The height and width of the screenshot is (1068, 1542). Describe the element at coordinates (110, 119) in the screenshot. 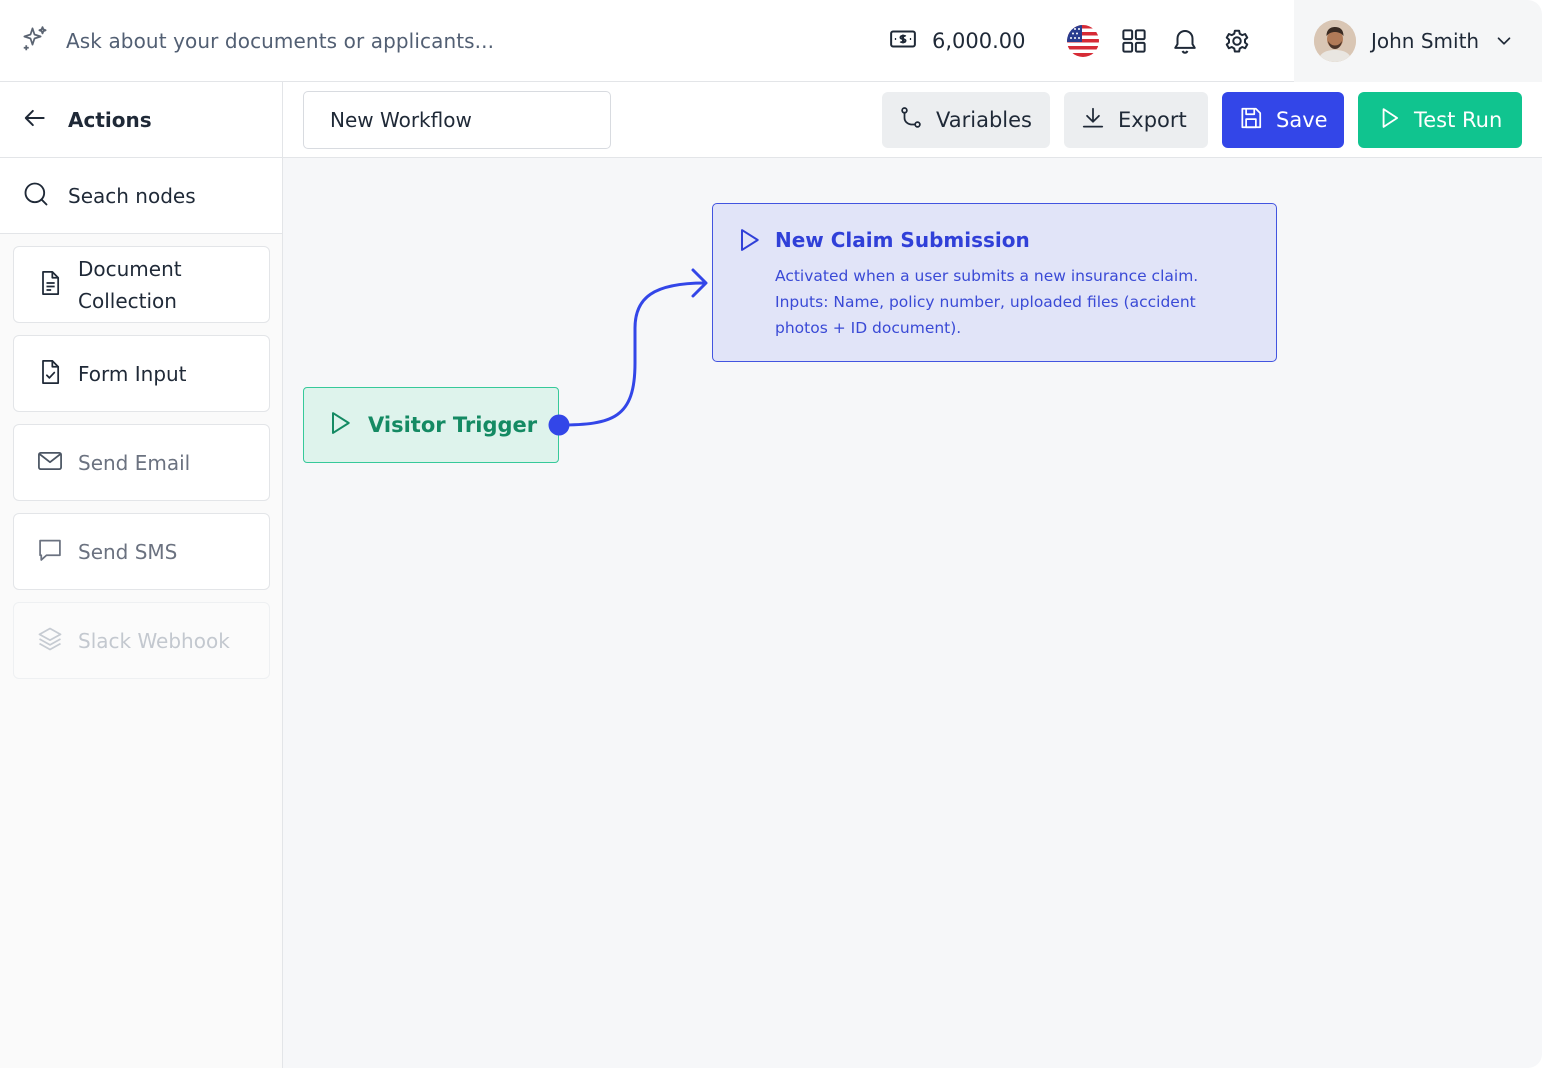

I see `sidebar-title: Actions` at that location.